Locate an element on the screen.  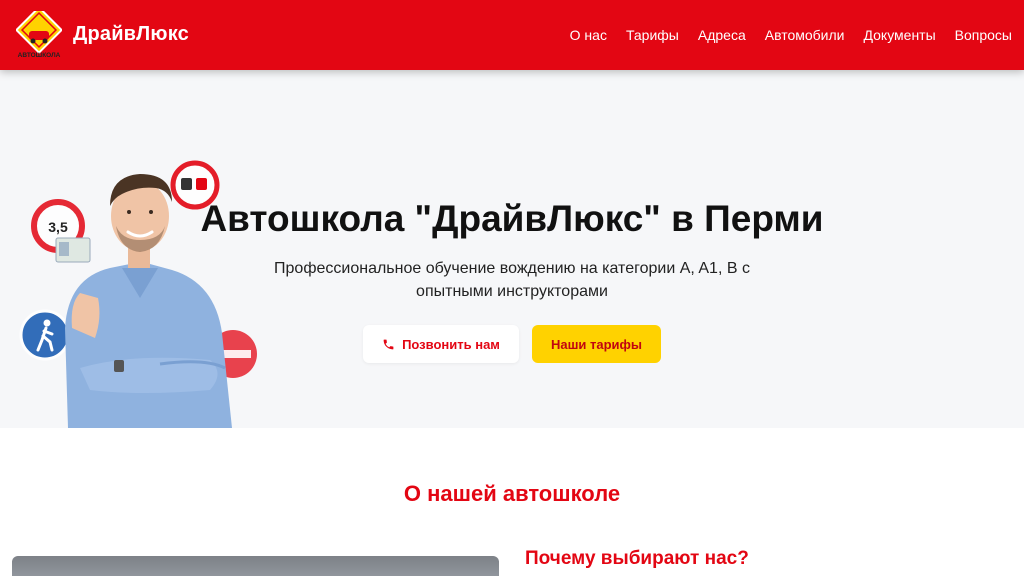
why-us-title: Почему выбирают нас? is located at coordinates (637, 558).